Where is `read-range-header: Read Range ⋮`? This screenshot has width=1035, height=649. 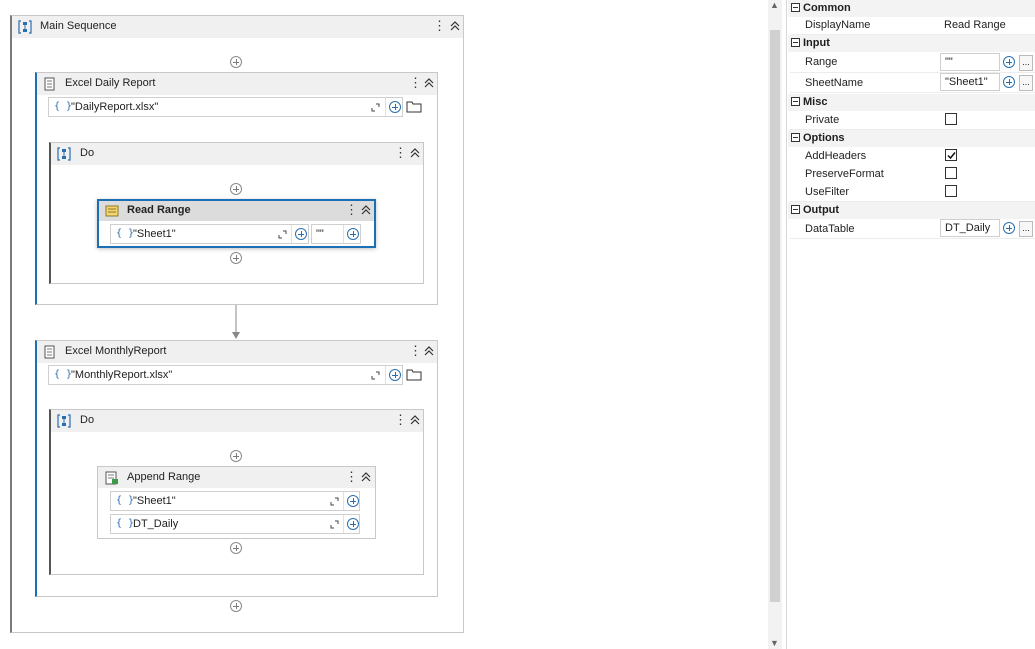 read-range-header: Read Range ⋮ is located at coordinates (236, 211).